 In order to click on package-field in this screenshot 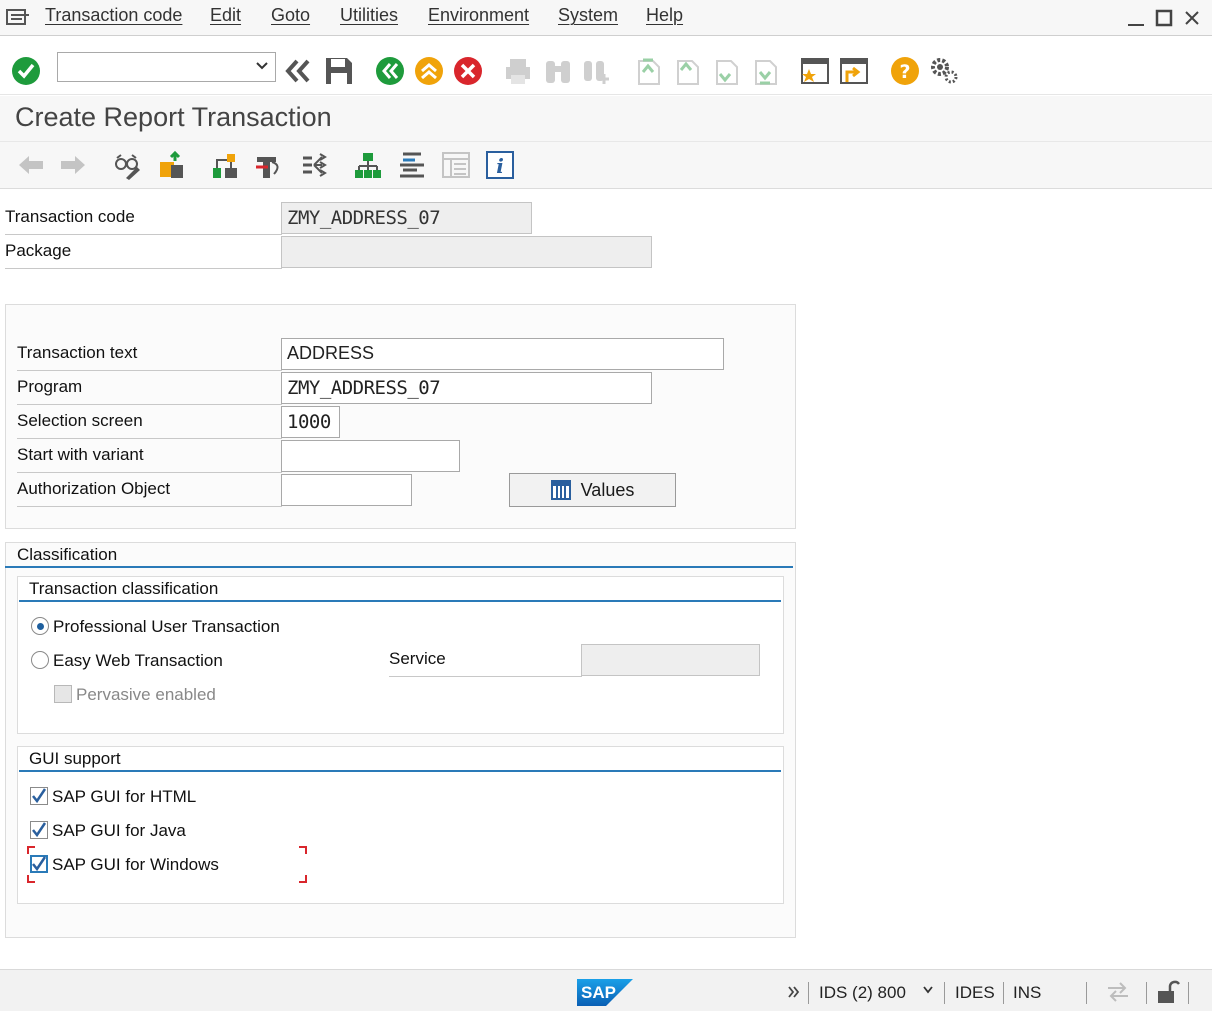, I will do `click(466, 252)`.